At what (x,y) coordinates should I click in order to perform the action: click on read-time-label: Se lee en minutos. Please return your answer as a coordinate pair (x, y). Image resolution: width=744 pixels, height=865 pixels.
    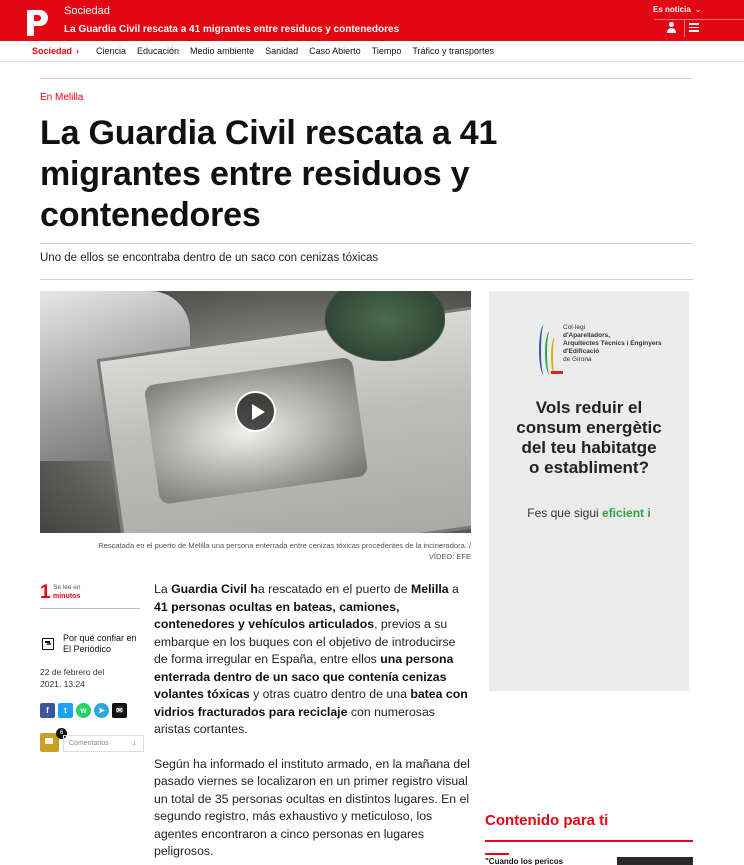
    Looking at the image, I should click on (66, 592).